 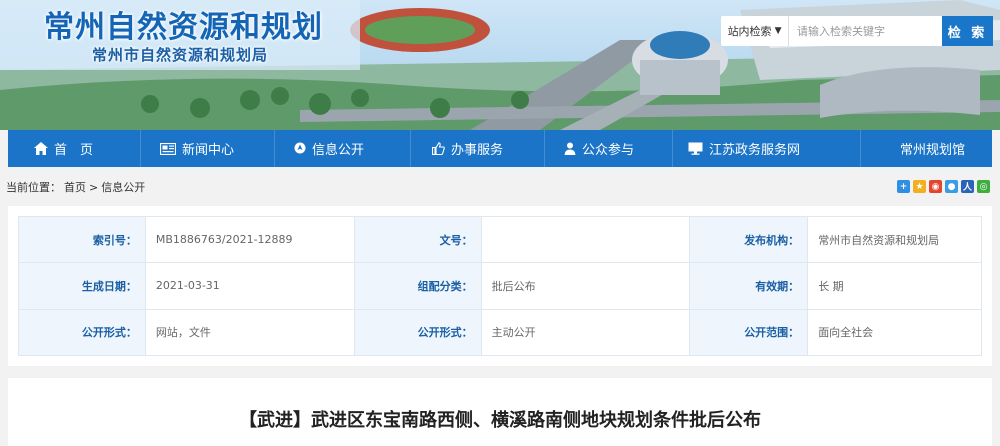 I want to click on site-logo-title: 常州自然资源和规划, so click(x=183, y=27).